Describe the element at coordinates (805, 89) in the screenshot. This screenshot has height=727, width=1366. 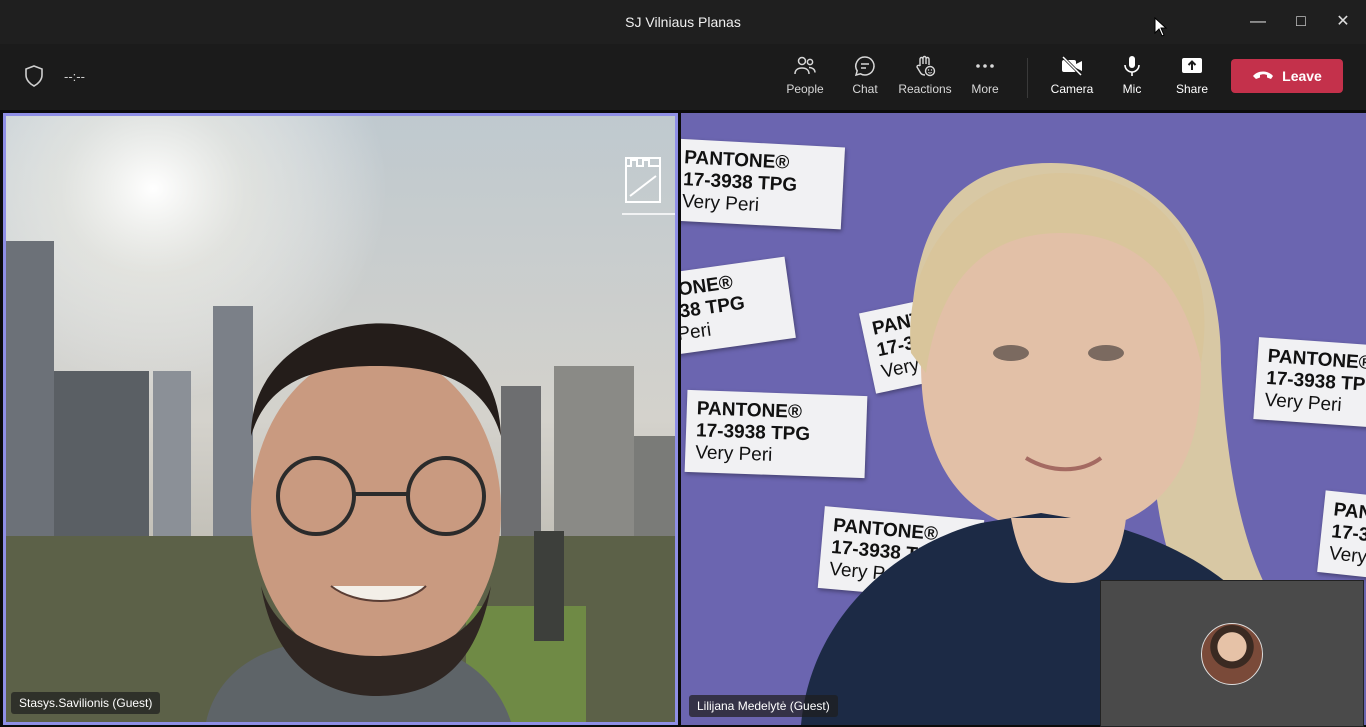
I see `people-label: People` at that location.